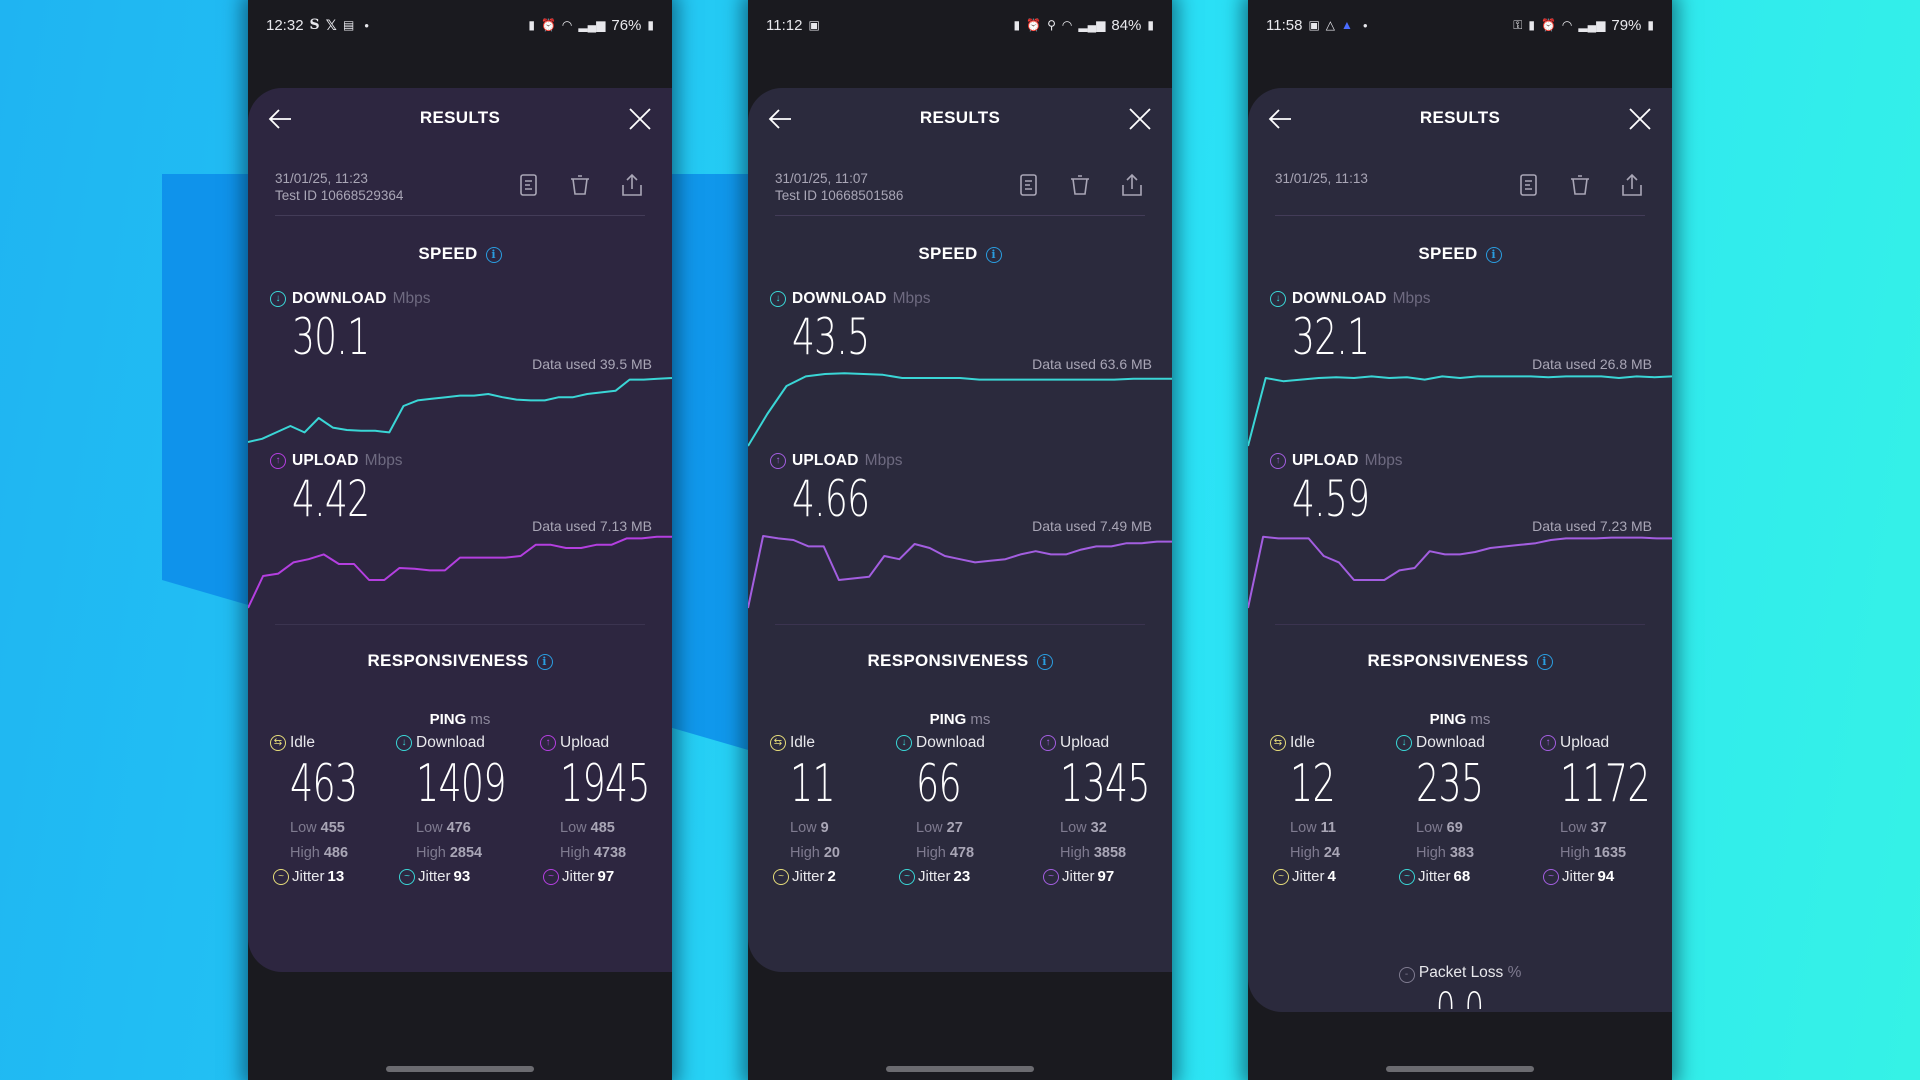  What do you see at coordinates (1462, 853) in the screenshot?
I see `download-high: 383` at bounding box center [1462, 853].